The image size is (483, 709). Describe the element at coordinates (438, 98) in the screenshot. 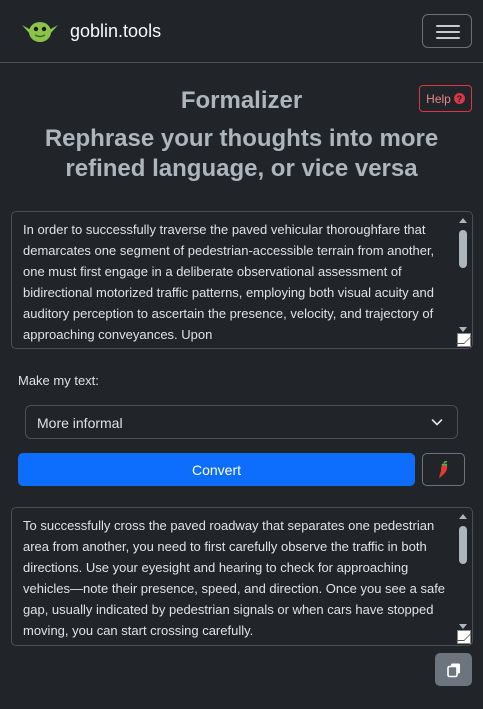

I see `help-label: Help` at that location.